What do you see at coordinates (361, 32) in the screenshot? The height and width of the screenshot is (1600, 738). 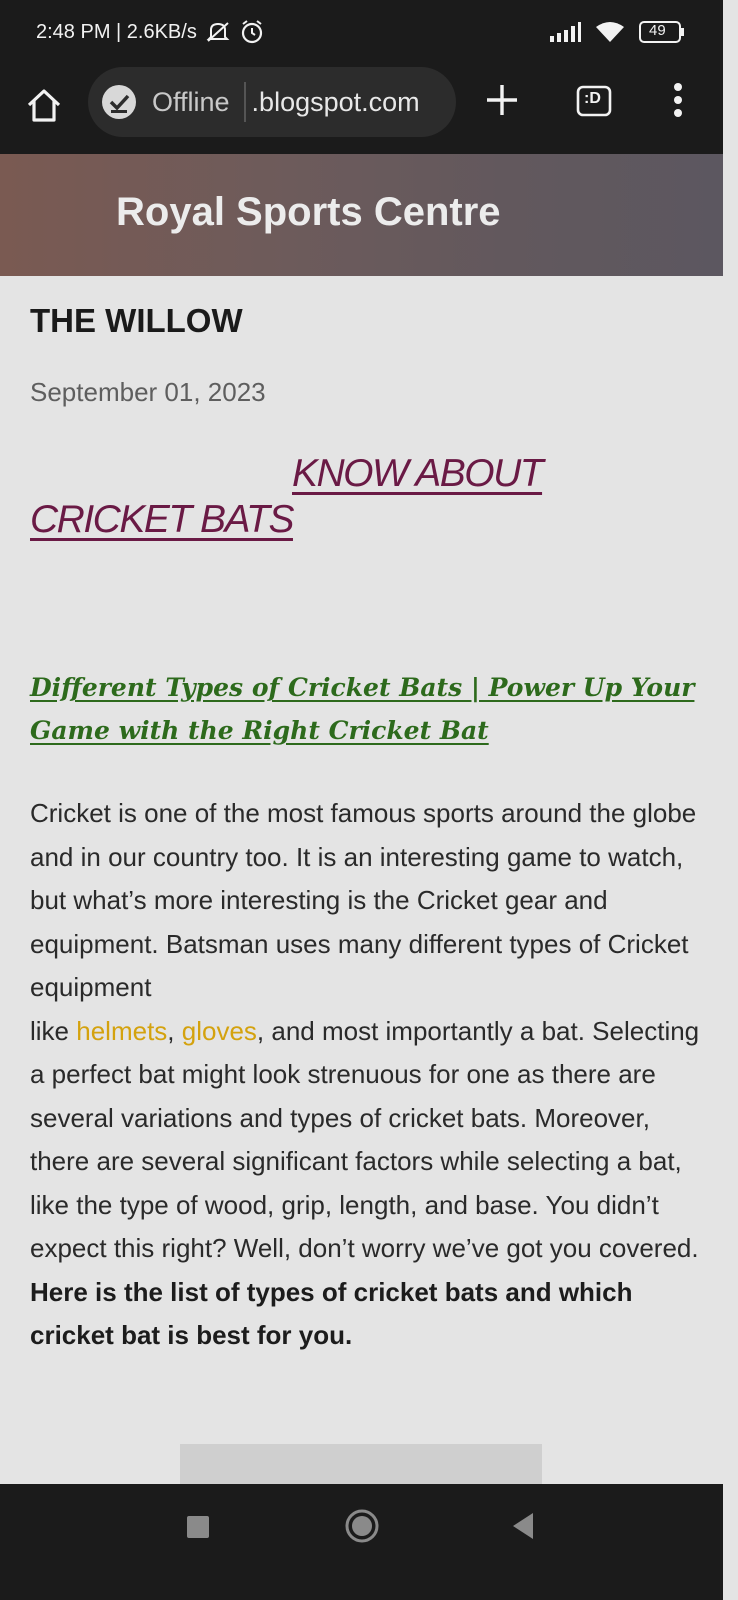 I see `status-bar: 2:48 PM | 2.6KB/s 49` at bounding box center [361, 32].